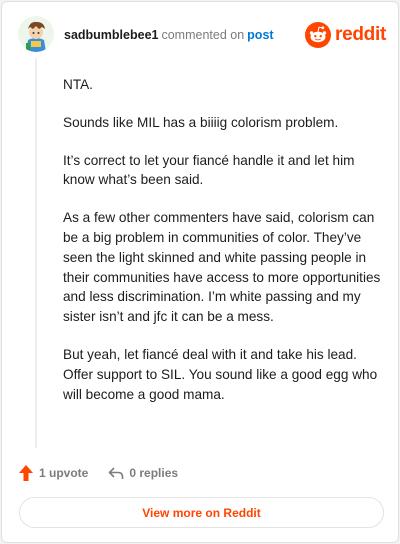 This screenshot has width=400, height=544. I want to click on comment-actions: 1 upvote 0 replies, so click(98, 473).